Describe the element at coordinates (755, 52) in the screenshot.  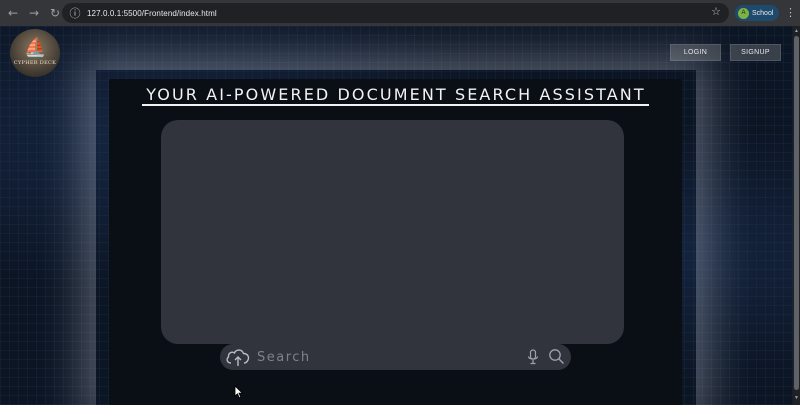
I see `signup-button: SIGNUP` at that location.